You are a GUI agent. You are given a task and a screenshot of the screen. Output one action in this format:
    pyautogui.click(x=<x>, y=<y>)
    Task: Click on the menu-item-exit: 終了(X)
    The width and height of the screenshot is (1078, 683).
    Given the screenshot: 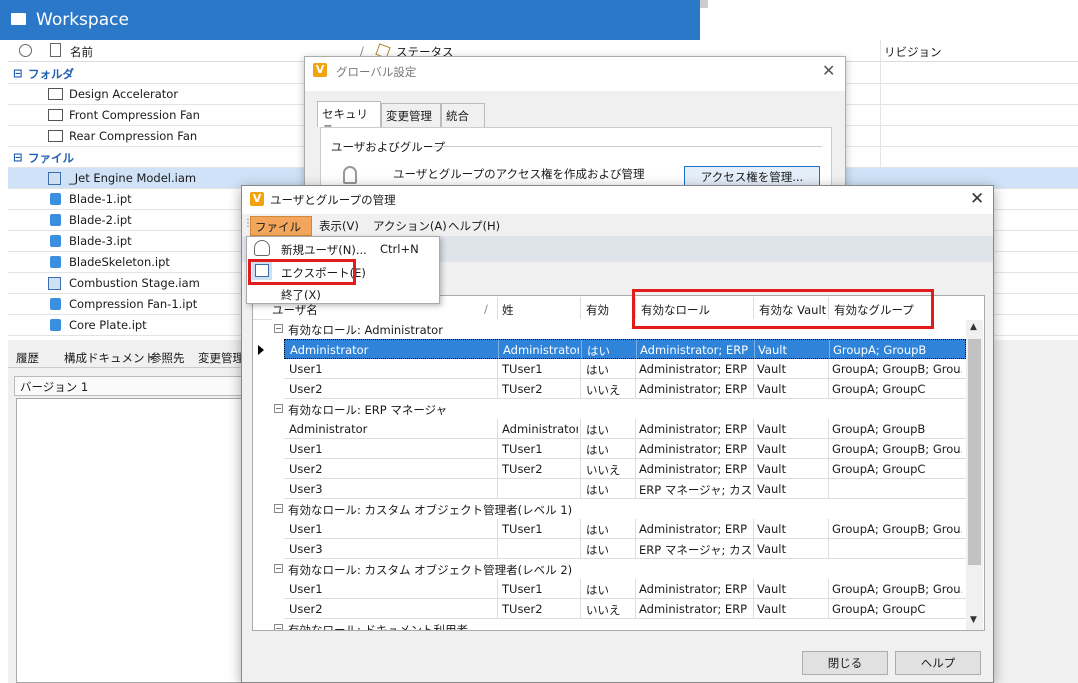 What is the action you would take?
    pyautogui.click(x=301, y=295)
    